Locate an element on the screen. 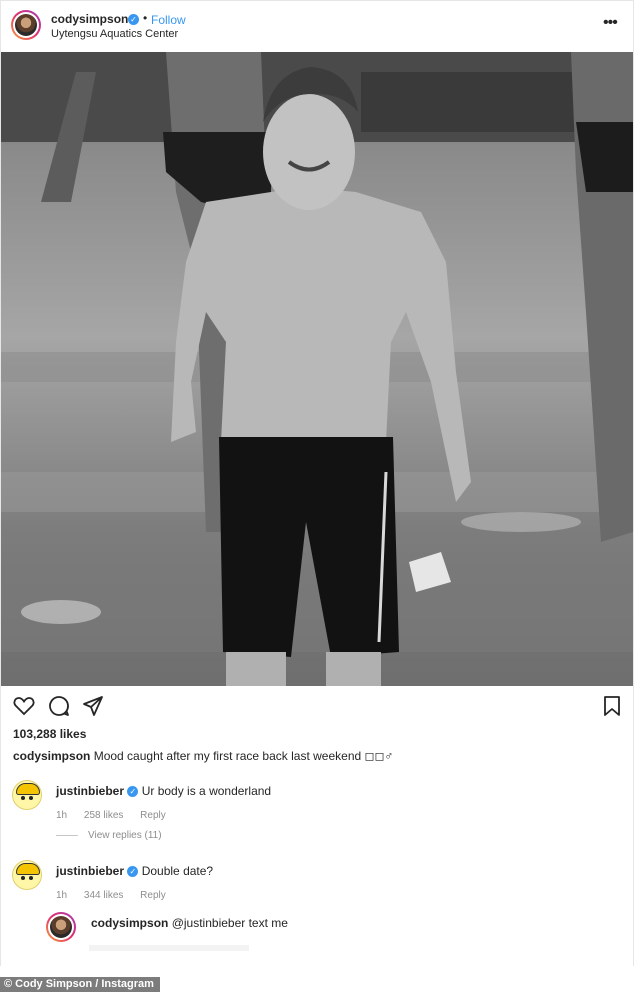  follow-button: Follow is located at coordinates (168, 20).